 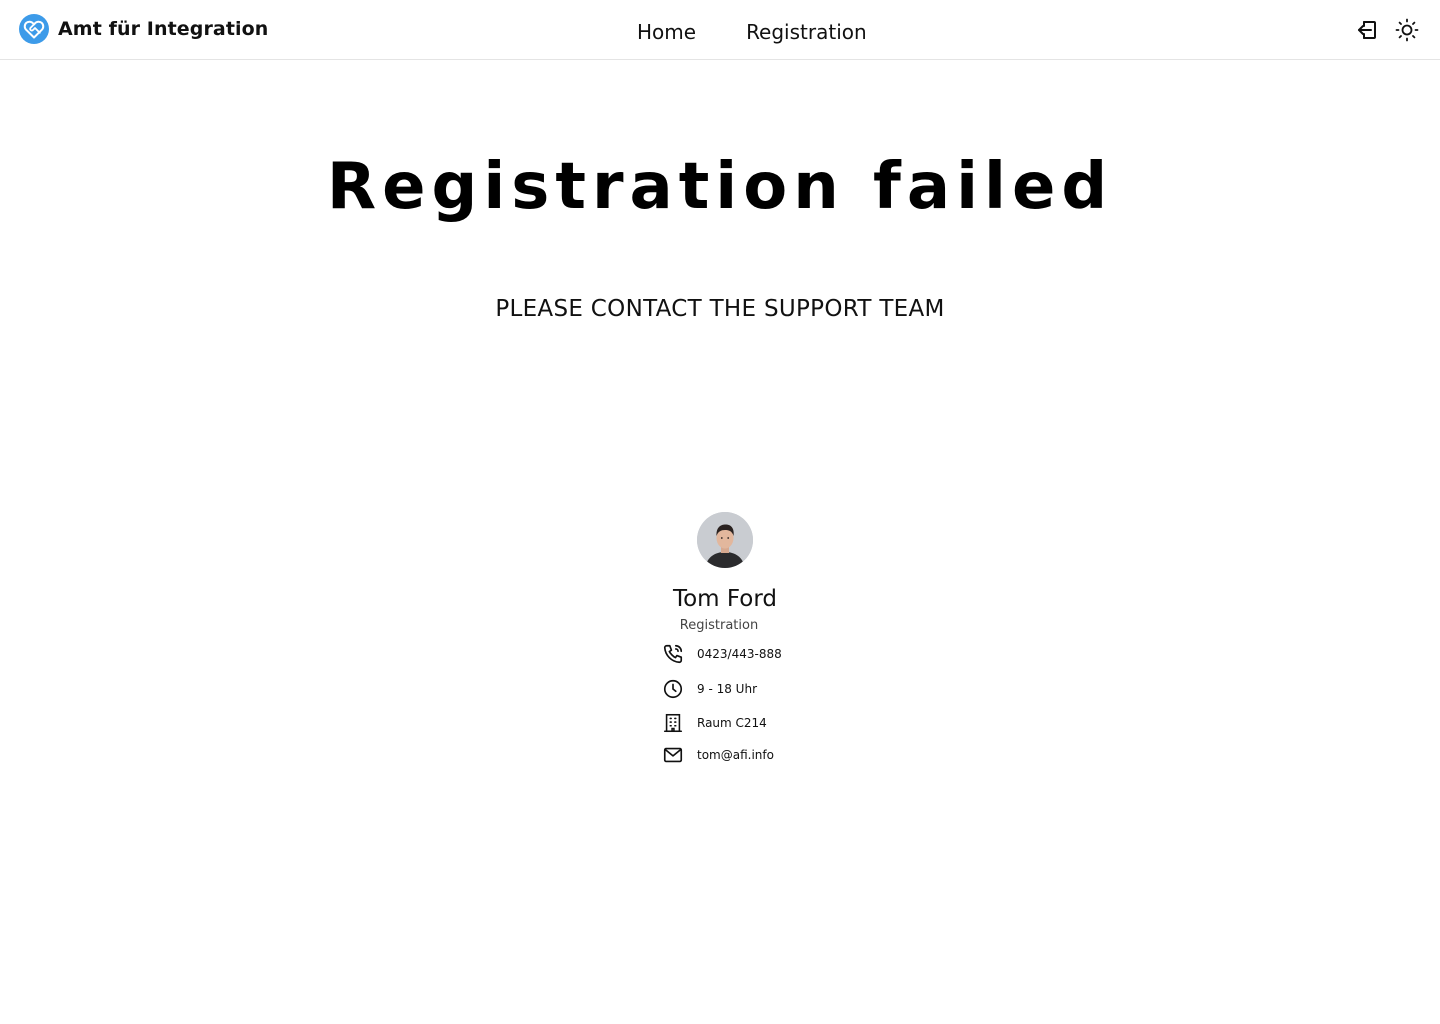 What do you see at coordinates (727, 689) in the screenshot?
I see `contact-hours-value: 9 - 18 Uhr` at bounding box center [727, 689].